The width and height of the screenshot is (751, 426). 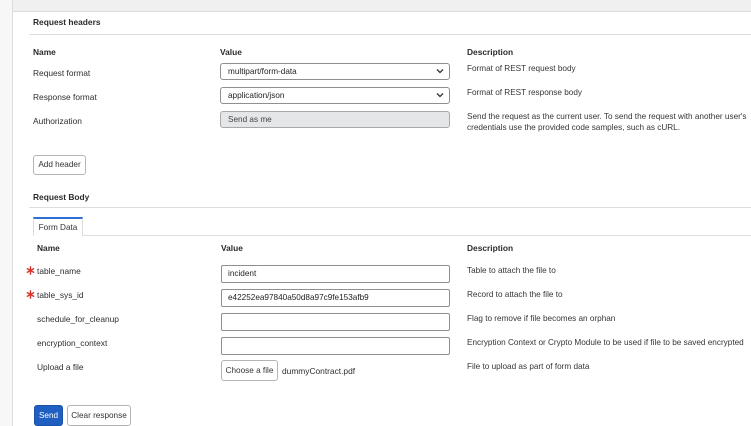 I want to click on table-sys-id-input: e42252ea97840a50d8a97c9fe153afb9, so click(x=335, y=298).